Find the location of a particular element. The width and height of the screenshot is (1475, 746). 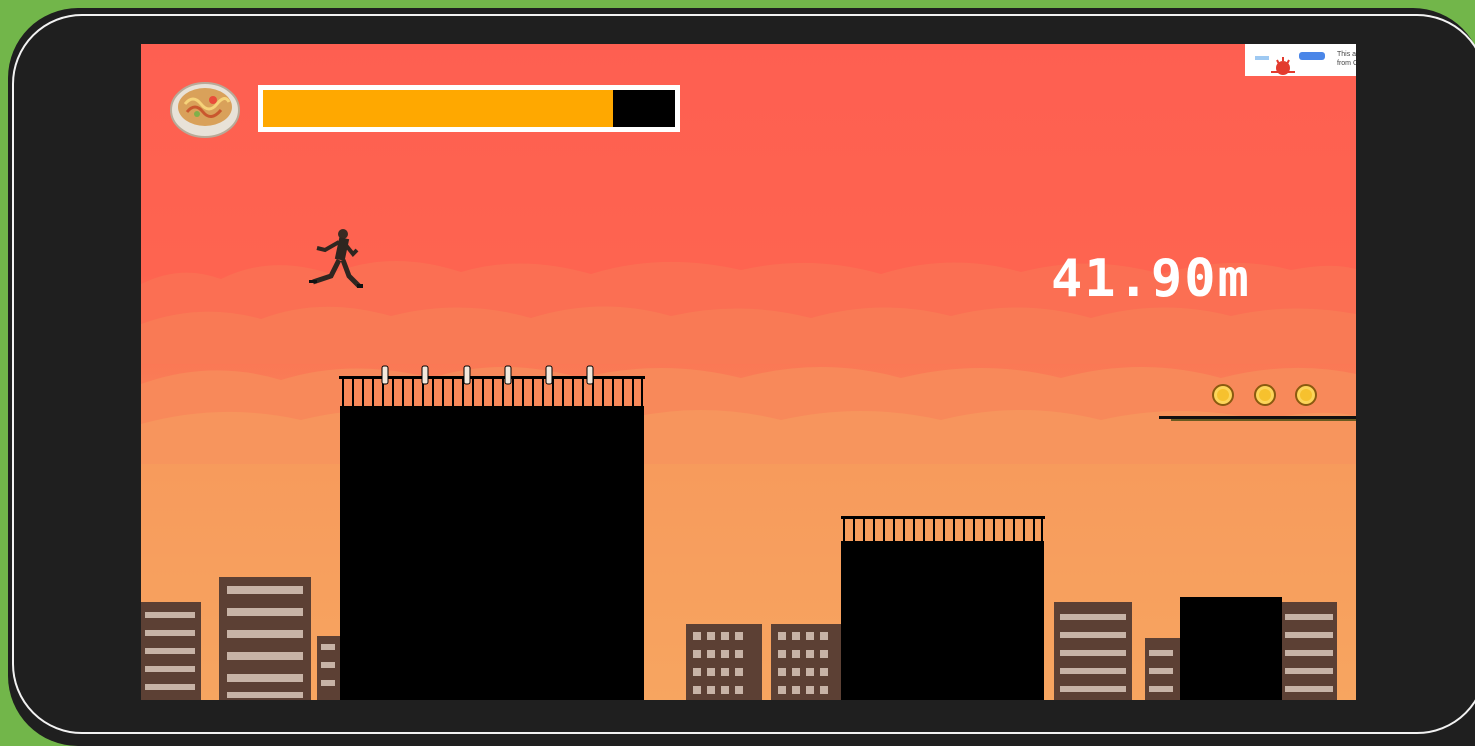

noodle-bowl-icon is located at coordinates (205, 110).